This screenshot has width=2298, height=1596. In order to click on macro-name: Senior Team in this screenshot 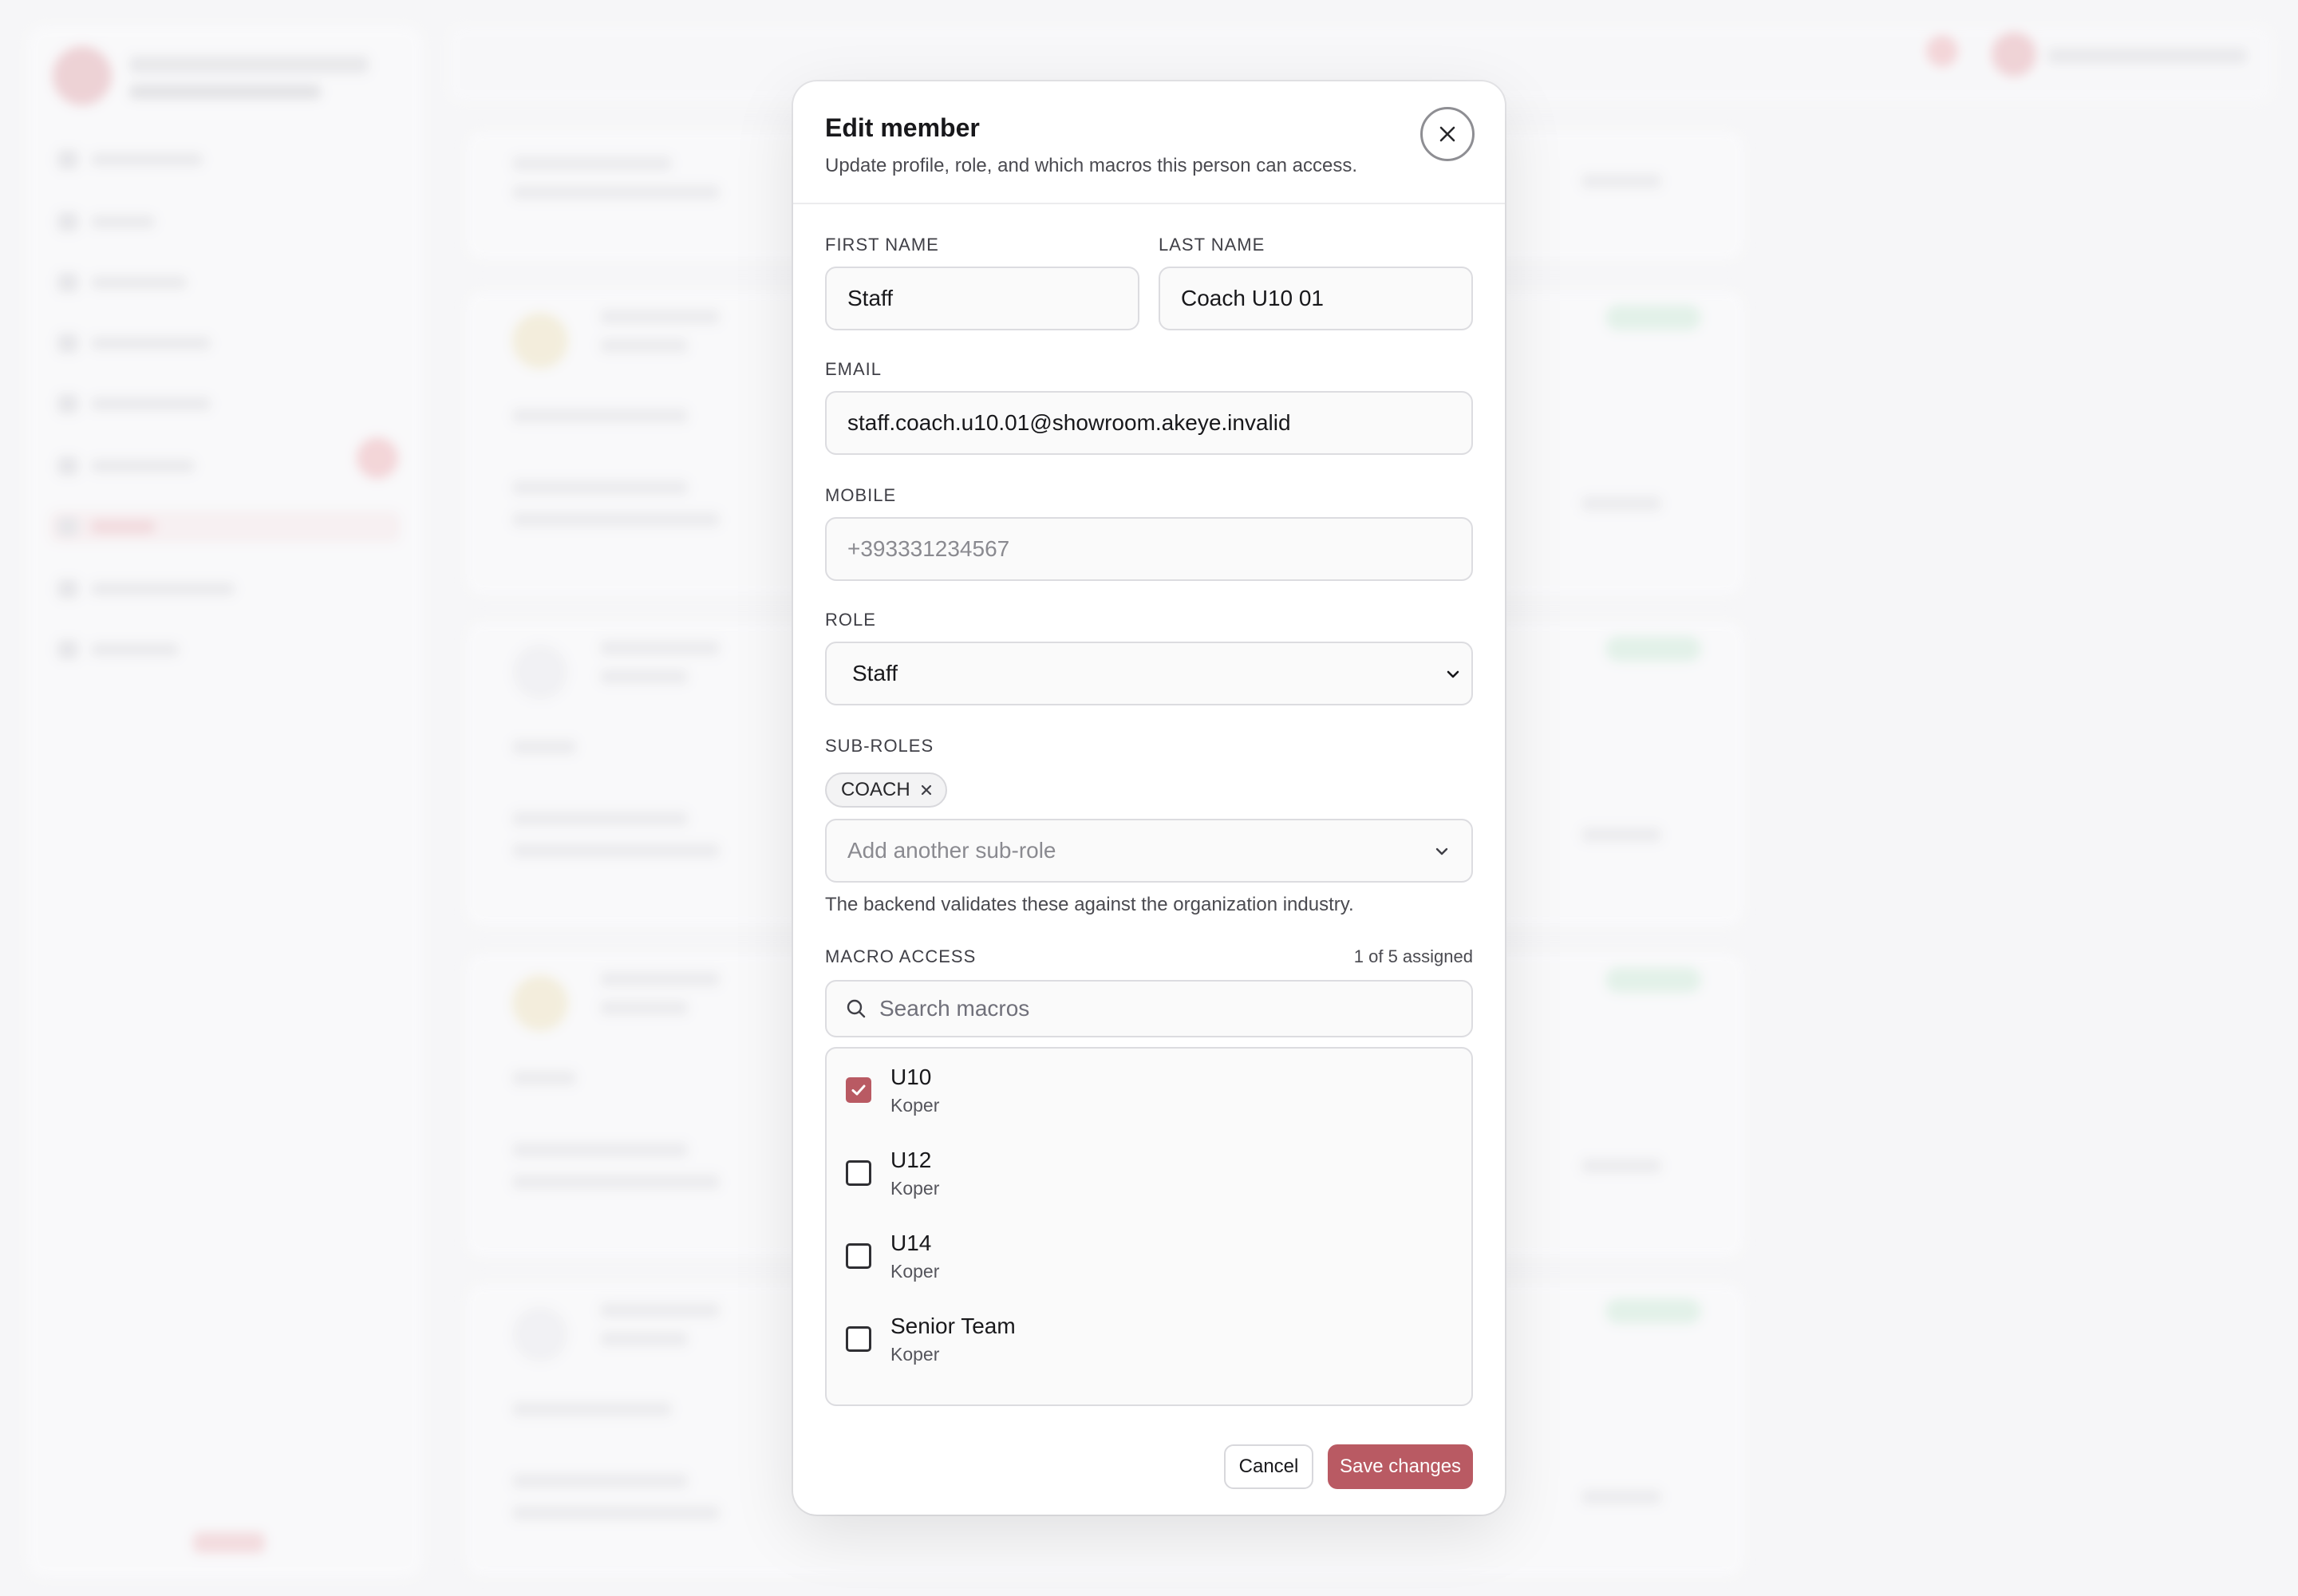, I will do `click(953, 1326)`.